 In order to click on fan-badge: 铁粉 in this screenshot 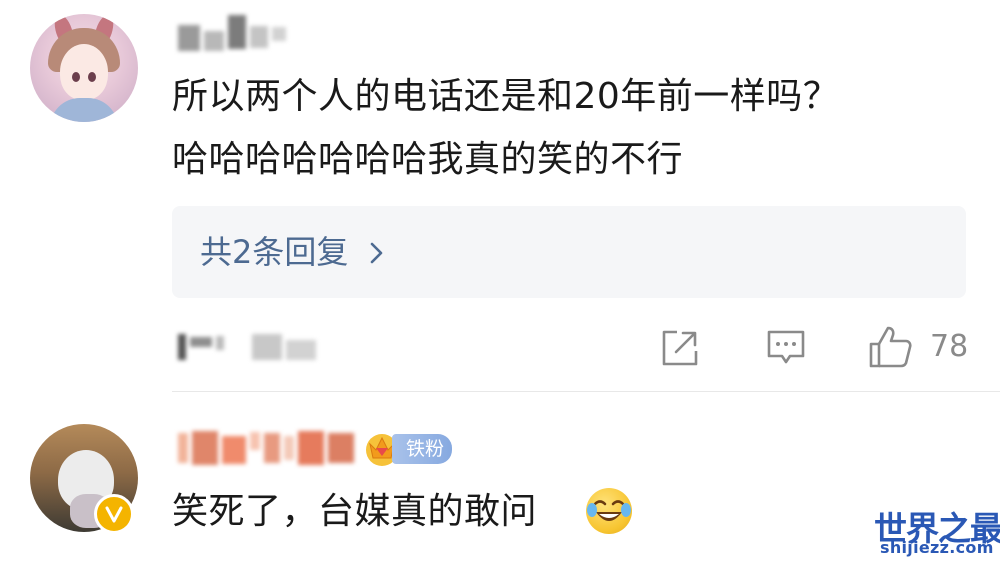, I will do `click(407, 448)`.